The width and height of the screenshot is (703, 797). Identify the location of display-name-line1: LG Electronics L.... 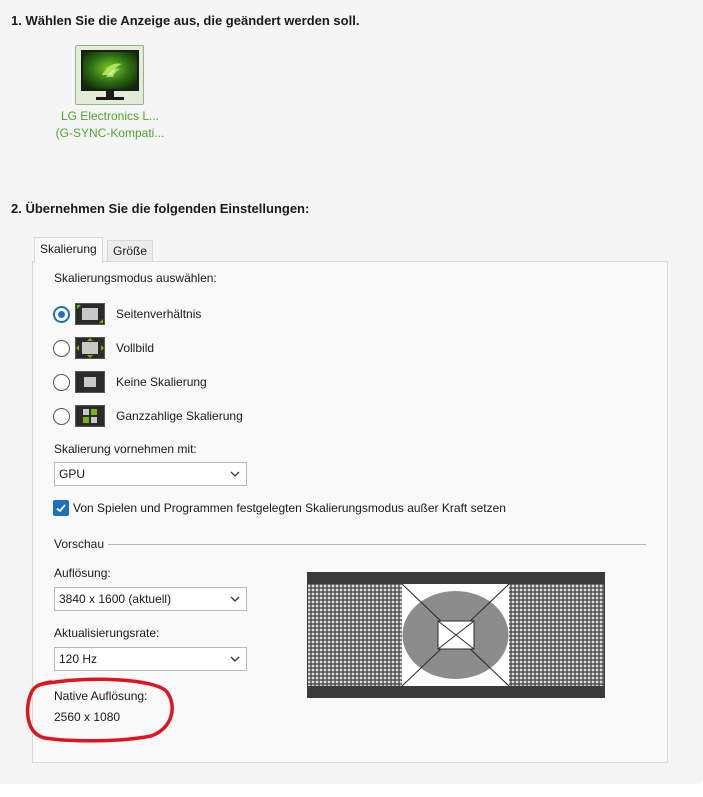
(110, 116).